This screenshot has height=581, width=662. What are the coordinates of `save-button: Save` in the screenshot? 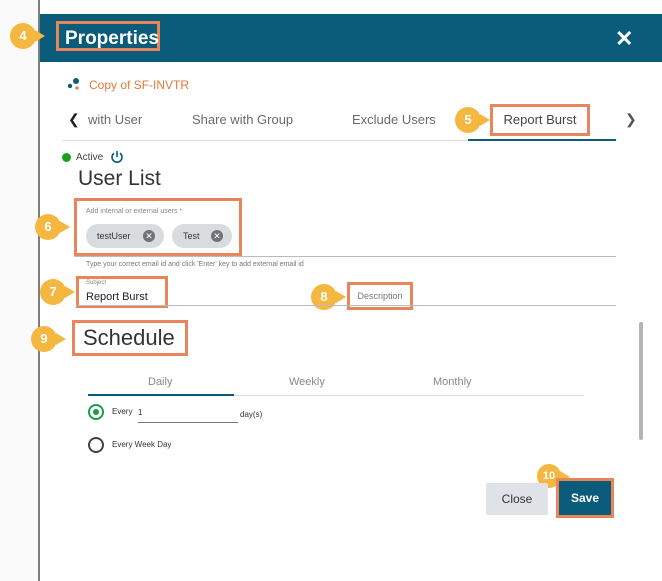 It's located at (585, 498).